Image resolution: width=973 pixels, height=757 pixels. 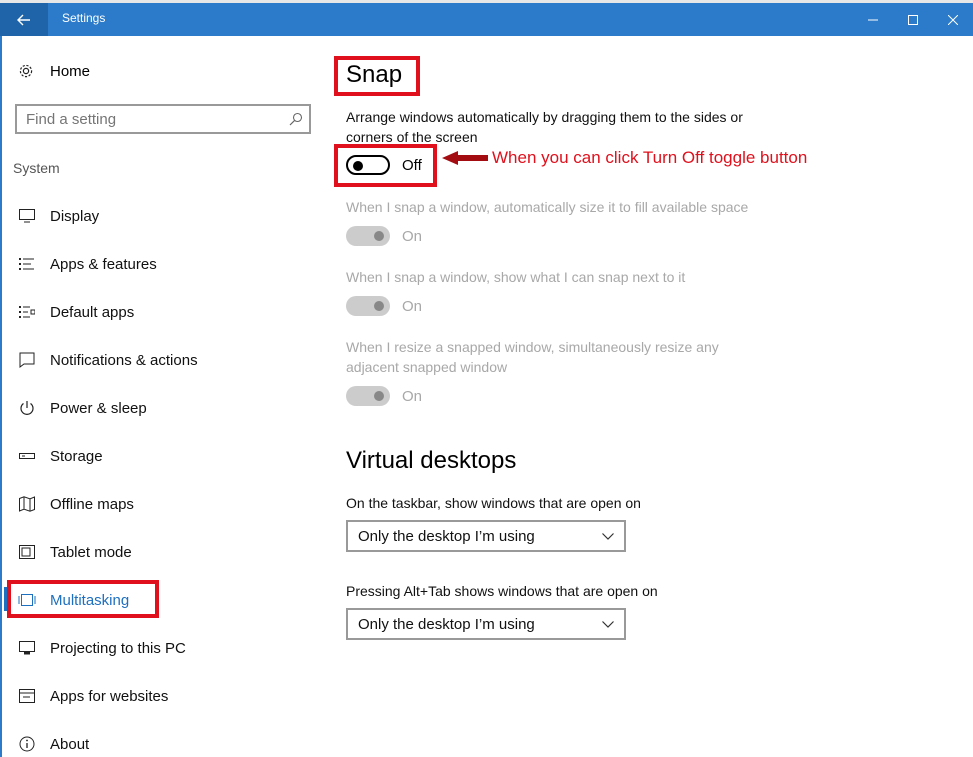 I want to click on title-bar: Settings, so click(x=486, y=18).